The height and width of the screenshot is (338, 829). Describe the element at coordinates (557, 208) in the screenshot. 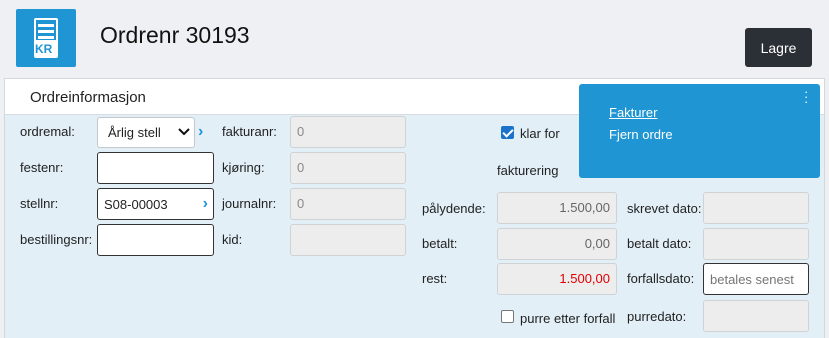

I see `palydende-field: 1.500,00` at that location.